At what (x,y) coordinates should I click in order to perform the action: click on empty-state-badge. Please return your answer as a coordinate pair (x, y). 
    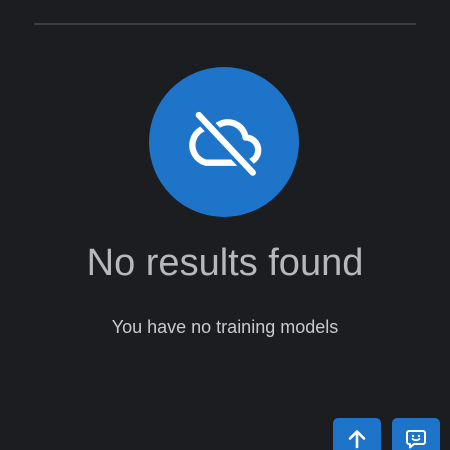
    Looking at the image, I should click on (224, 142).